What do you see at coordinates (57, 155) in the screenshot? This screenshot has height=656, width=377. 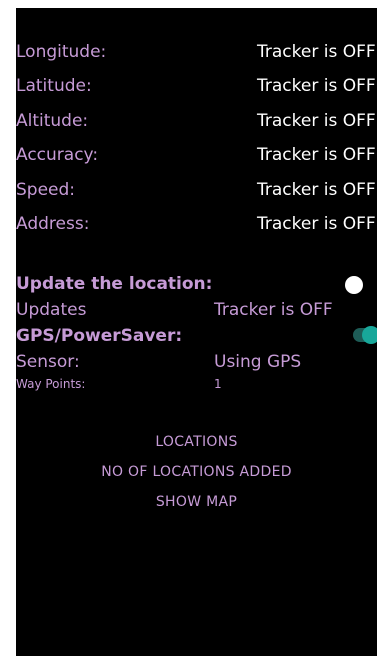 I see `accuracy-label: Accuracy:` at bounding box center [57, 155].